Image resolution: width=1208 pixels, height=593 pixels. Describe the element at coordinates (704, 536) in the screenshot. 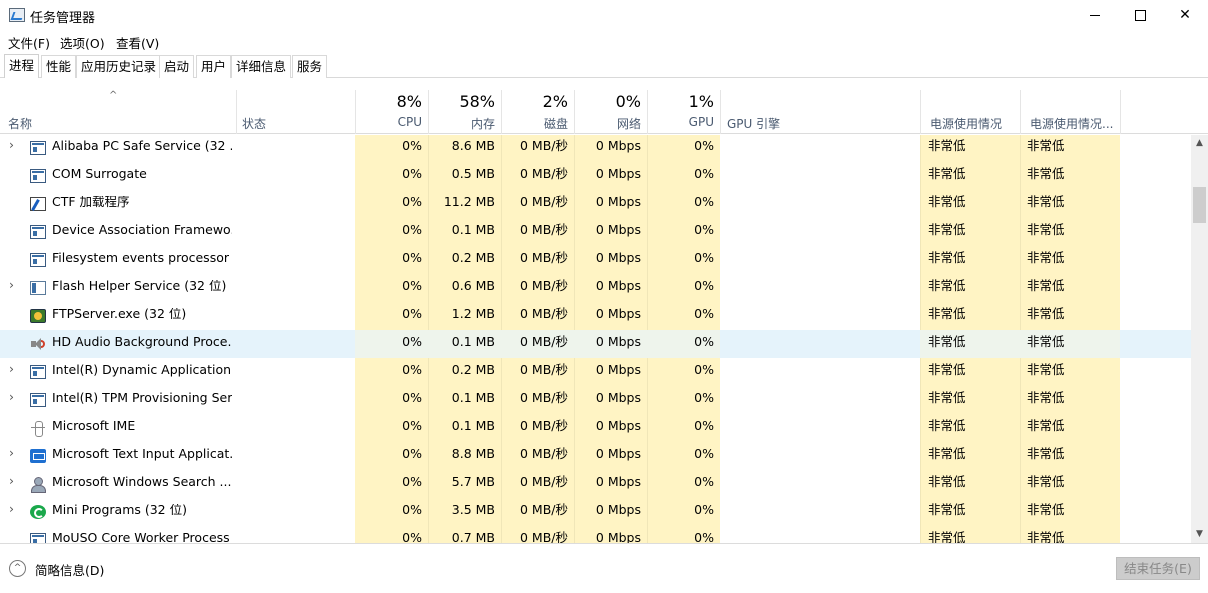

I see `gpu-cell: 0%` at that location.